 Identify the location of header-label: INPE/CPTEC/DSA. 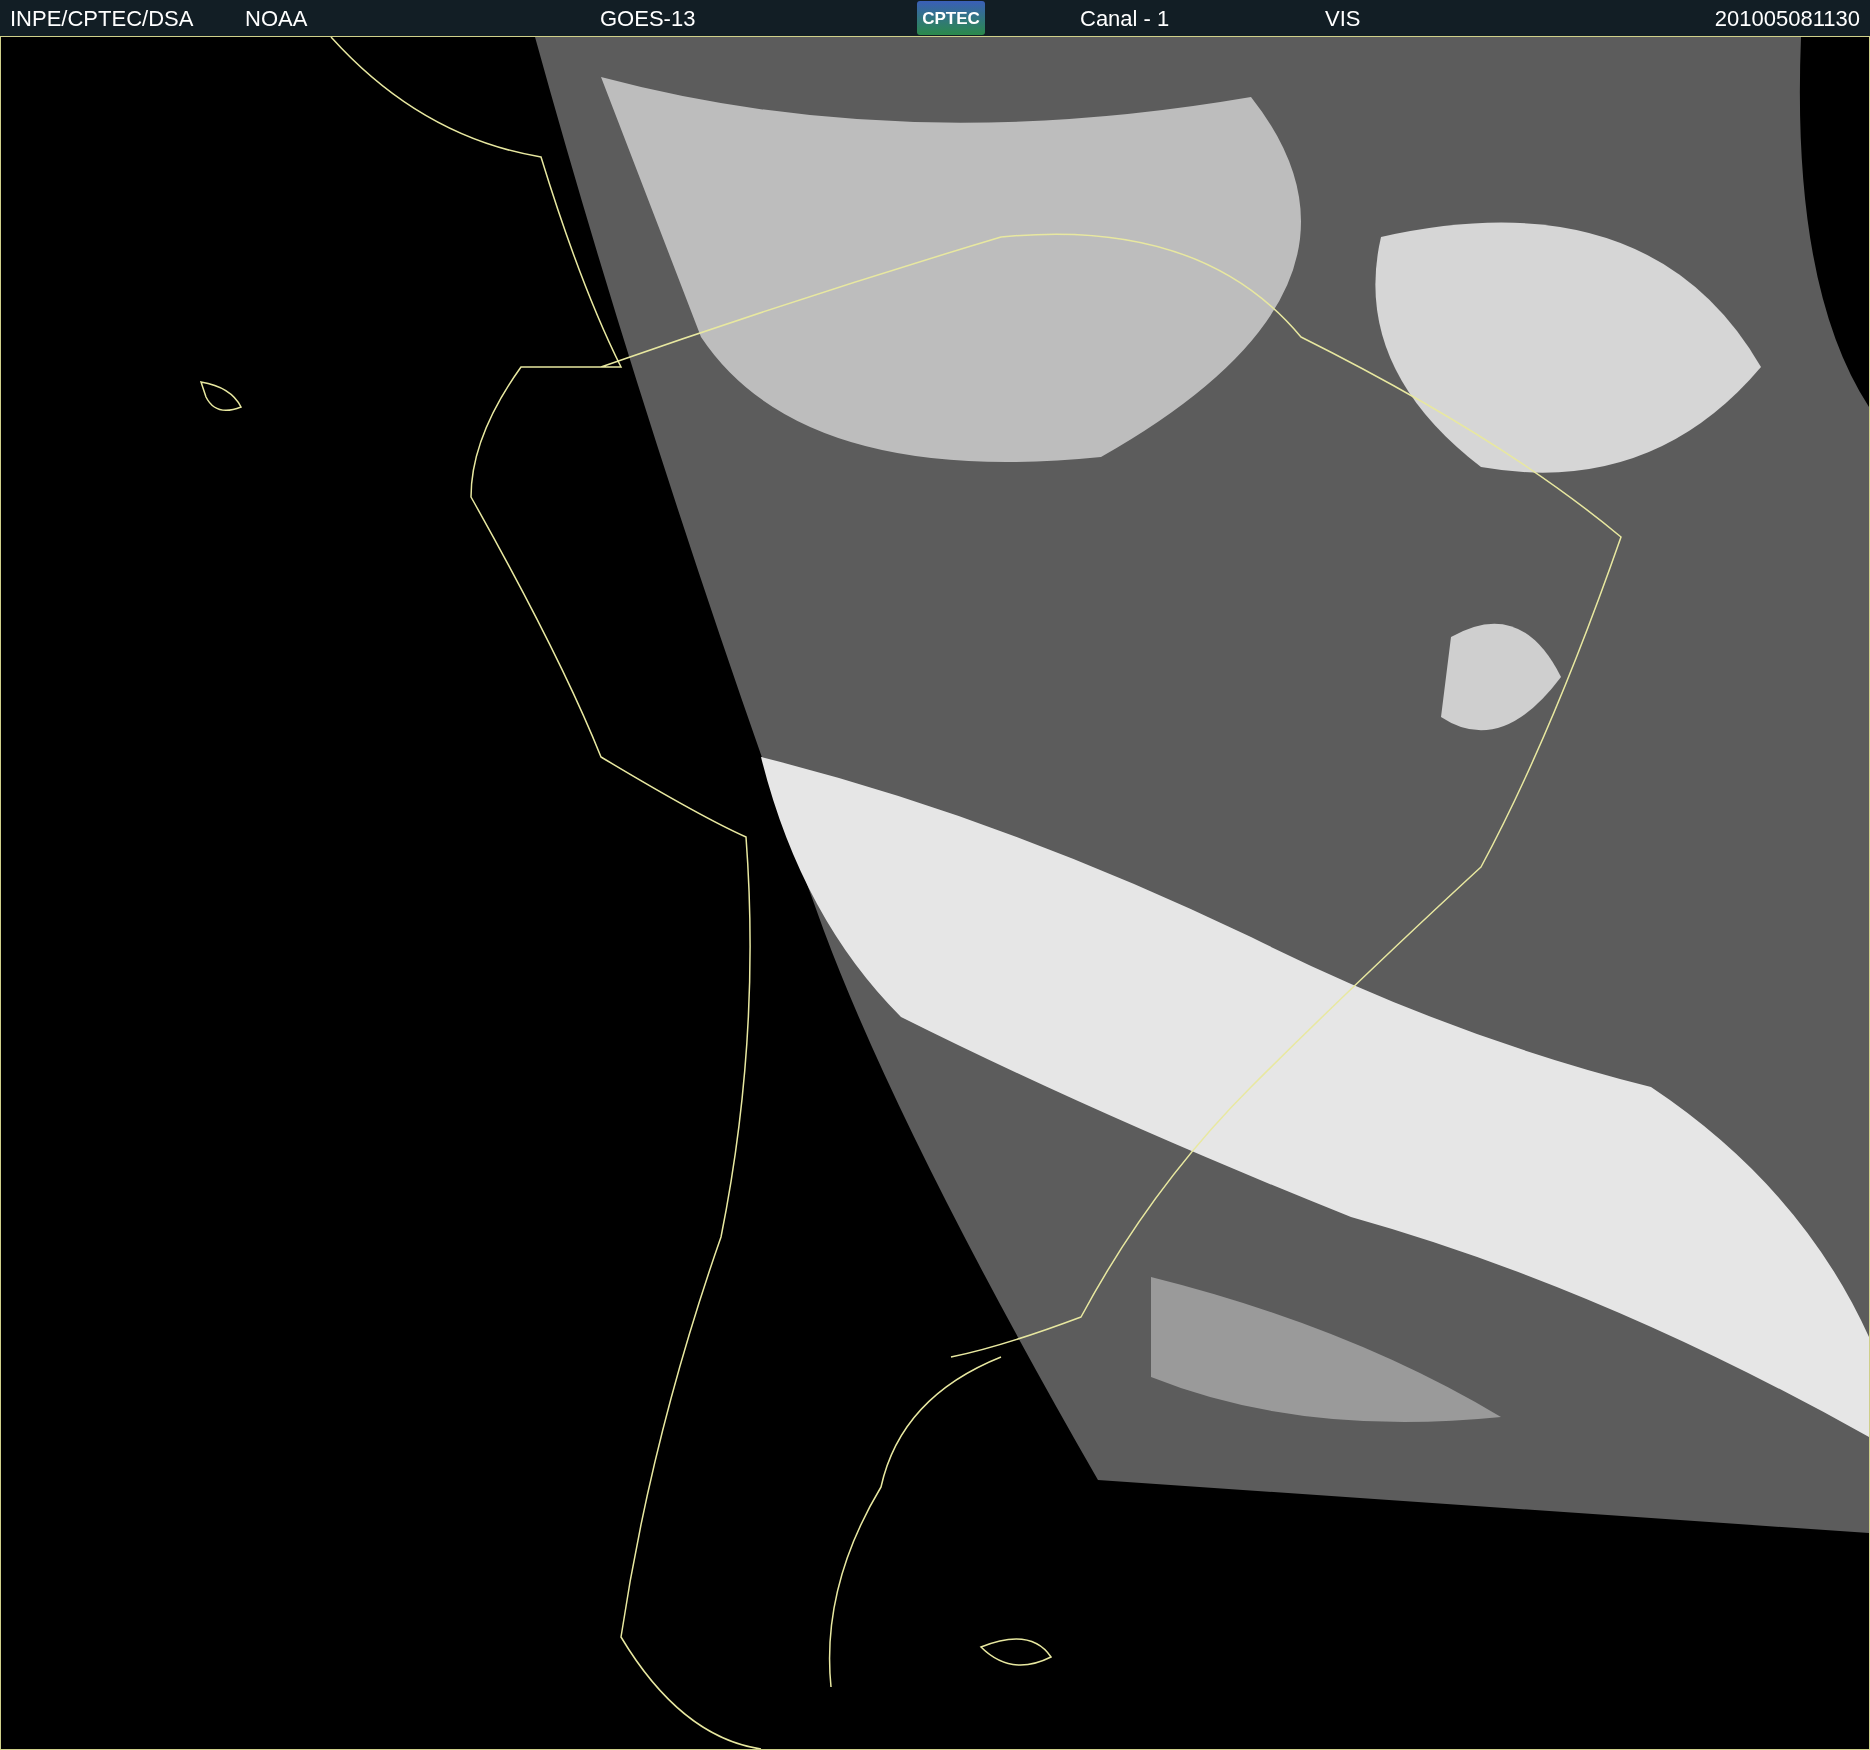
(102, 18).